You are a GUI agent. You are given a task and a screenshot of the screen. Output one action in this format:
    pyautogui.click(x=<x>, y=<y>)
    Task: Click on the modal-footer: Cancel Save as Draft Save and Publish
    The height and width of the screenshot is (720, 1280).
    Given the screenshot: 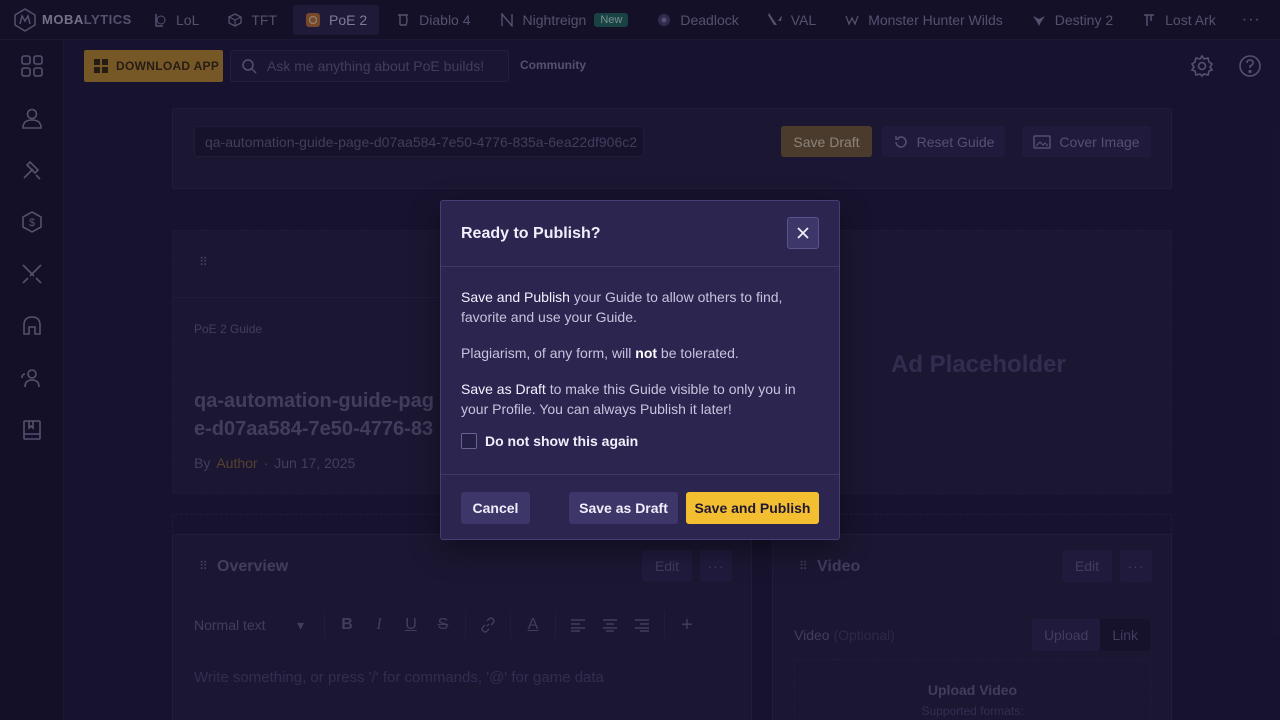 What is the action you would take?
    pyautogui.click(x=640, y=507)
    